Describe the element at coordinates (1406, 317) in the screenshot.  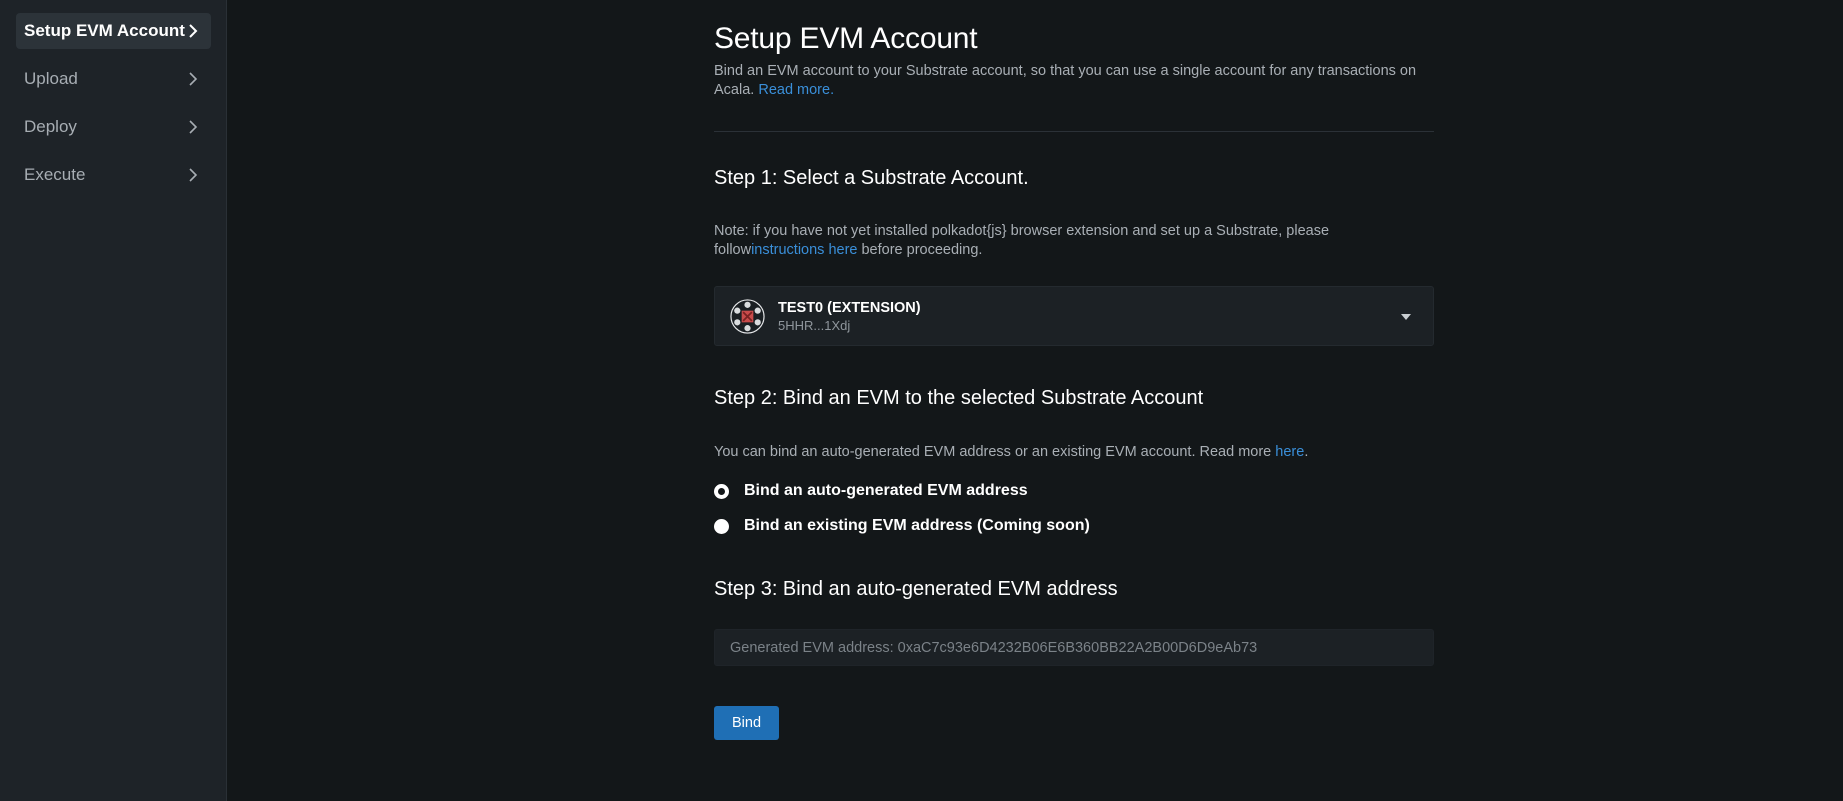
I see `caret-down-icon` at that location.